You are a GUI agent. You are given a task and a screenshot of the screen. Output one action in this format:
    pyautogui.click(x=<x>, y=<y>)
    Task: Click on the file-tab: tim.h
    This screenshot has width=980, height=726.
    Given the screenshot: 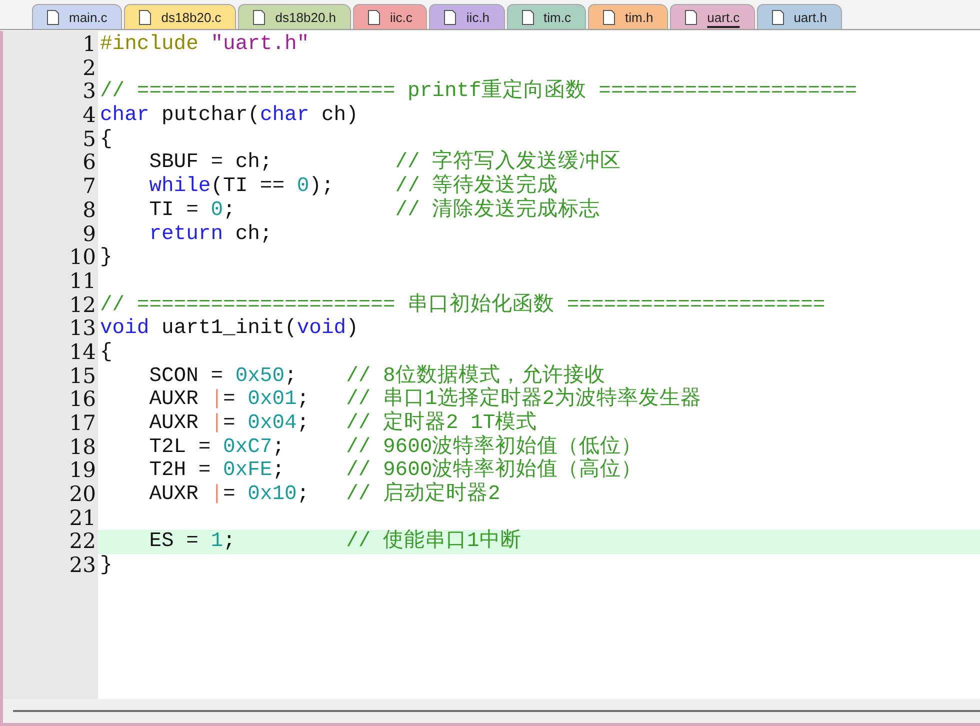 What is the action you would take?
    pyautogui.click(x=628, y=16)
    